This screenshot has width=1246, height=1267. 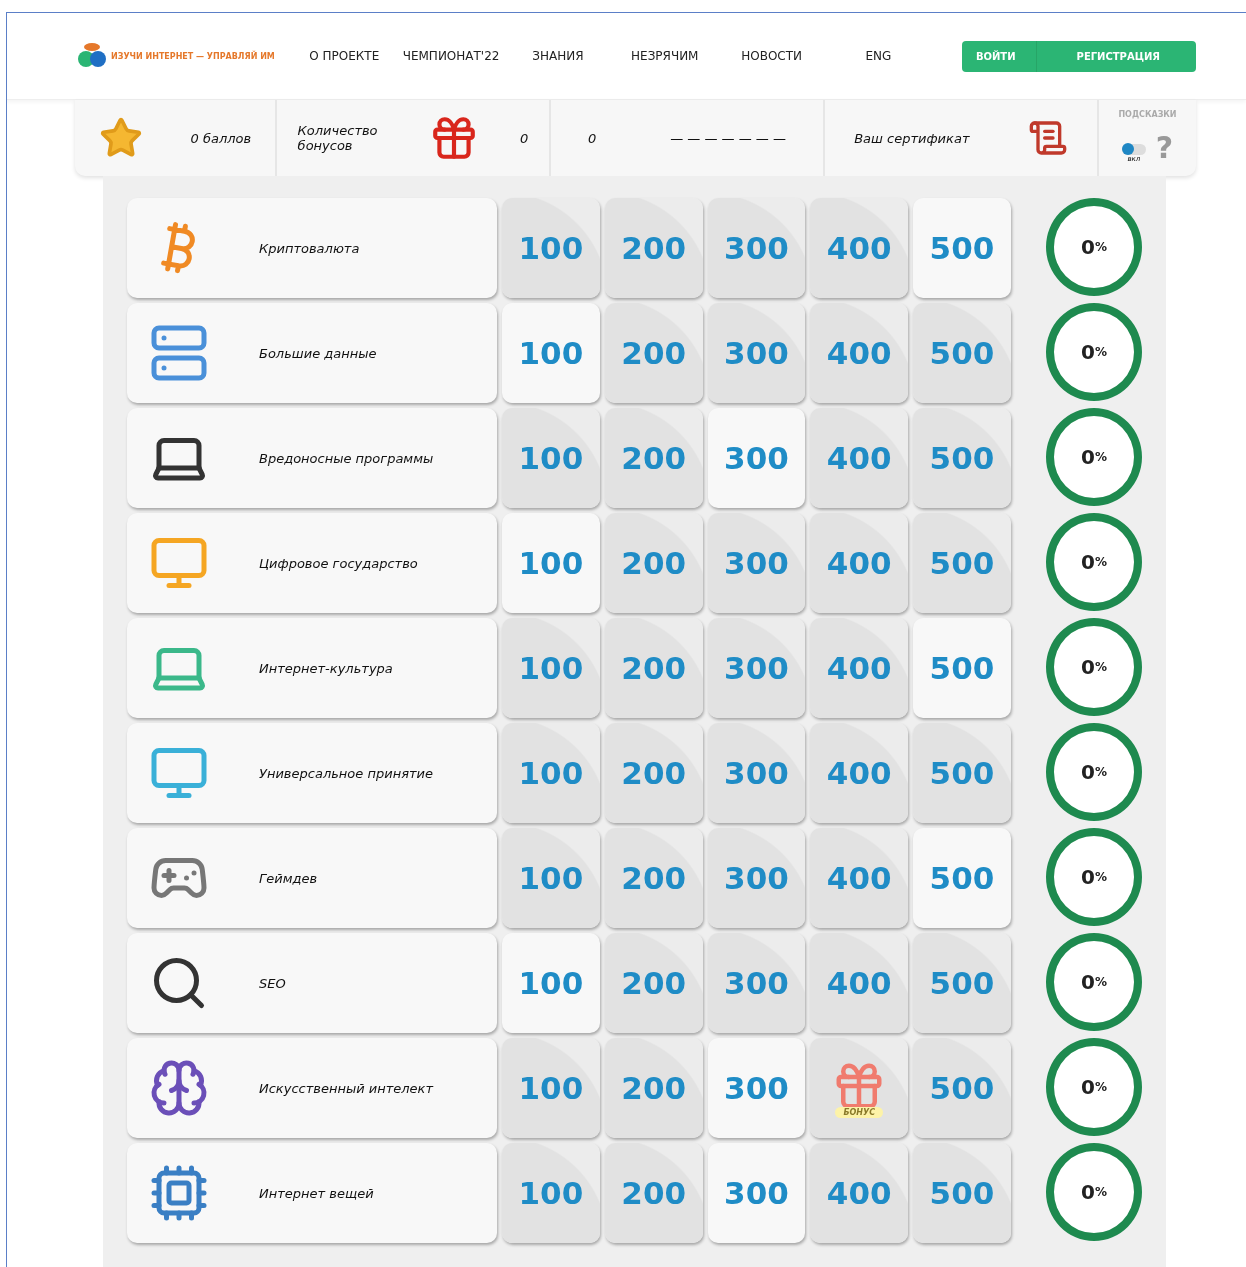 What do you see at coordinates (312, 353) in the screenshot?
I see `topic-card: Большие данные` at bounding box center [312, 353].